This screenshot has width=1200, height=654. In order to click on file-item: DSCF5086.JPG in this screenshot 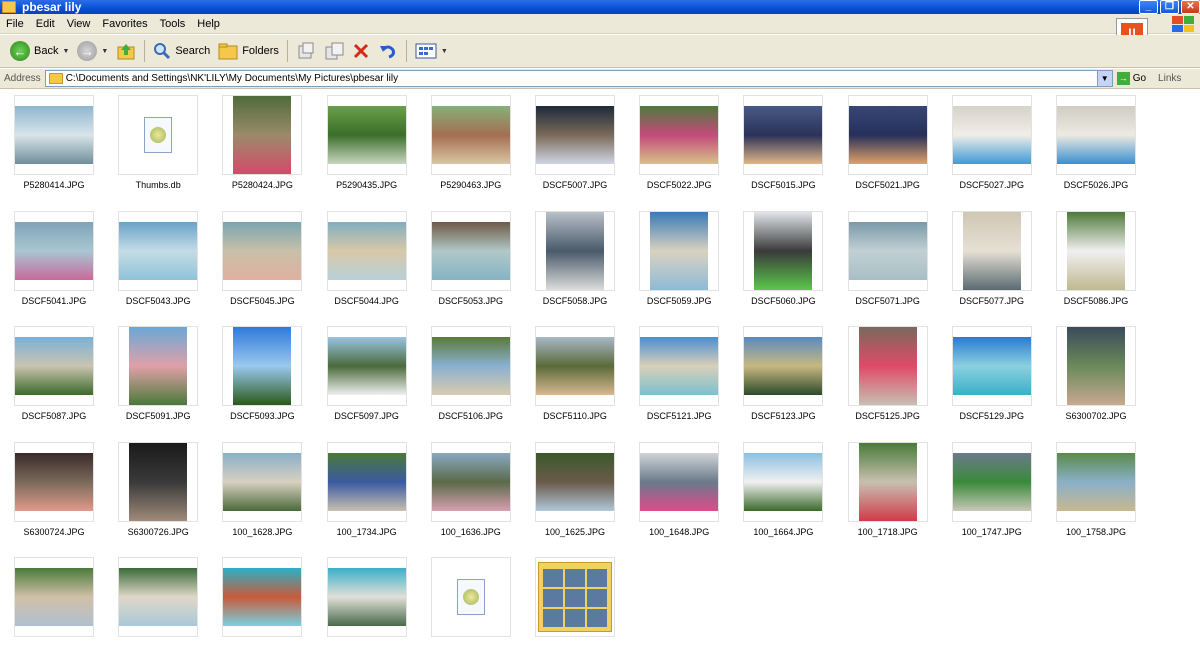, I will do `click(1096, 258)`.